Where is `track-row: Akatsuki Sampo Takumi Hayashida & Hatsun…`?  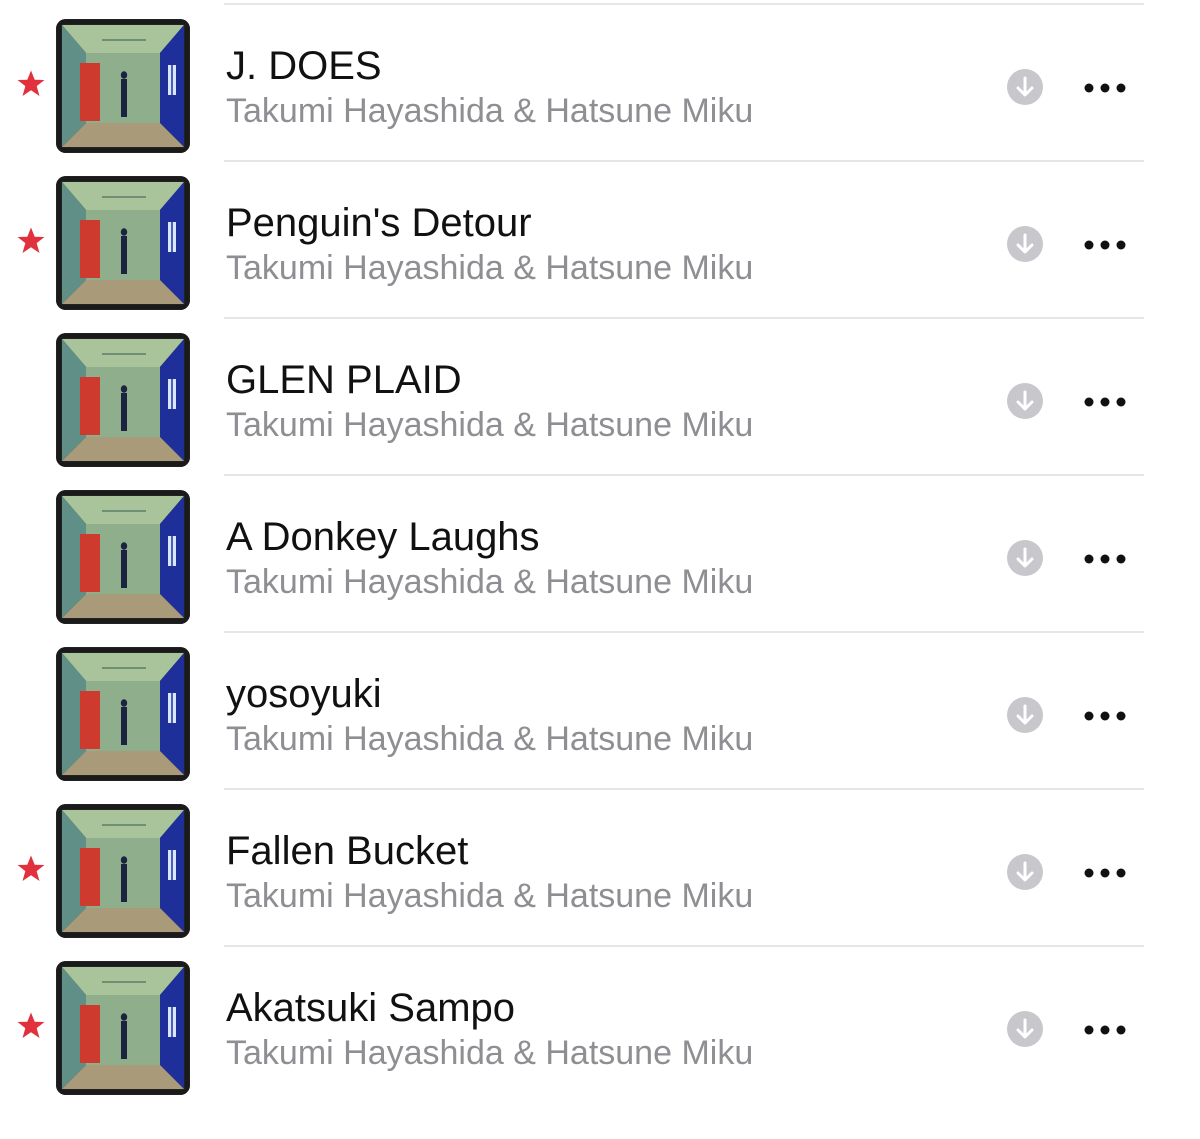 track-row: Akatsuki Sampo Takumi Hayashida & Hatsun… is located at coordinates (600, 1025).